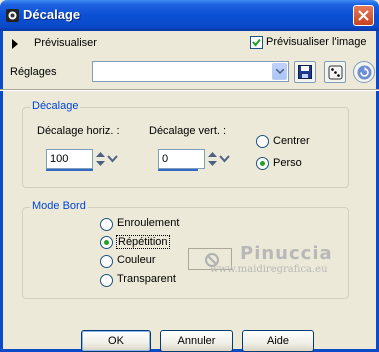  I want to click on ok-button: OK, so click(116, 341).